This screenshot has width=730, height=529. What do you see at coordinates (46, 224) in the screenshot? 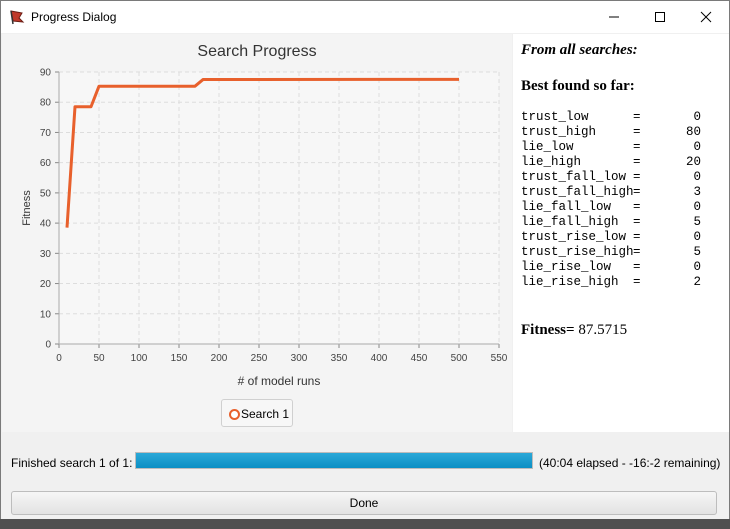
I see `y-tick-label: 40` at bounding box center [46, 224].